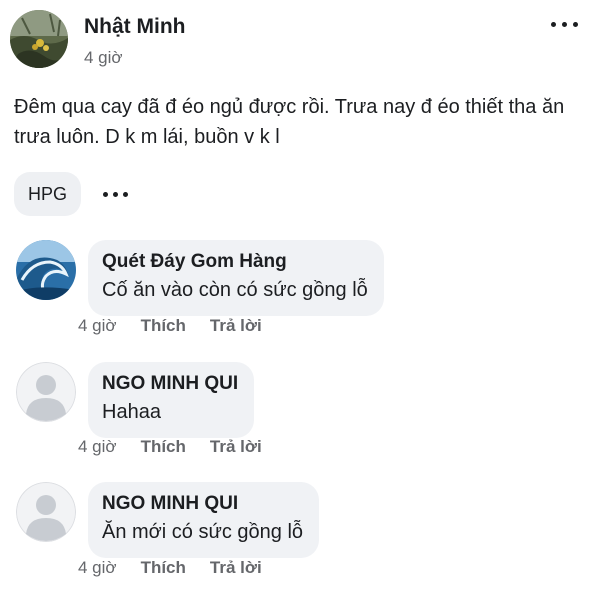 The width and height of the screenshot is (600, 600). What do you see at coordinates (134, 27) in the screenshot?
I see `author-name: Nhật Minh` at bounding box center [134, 27].